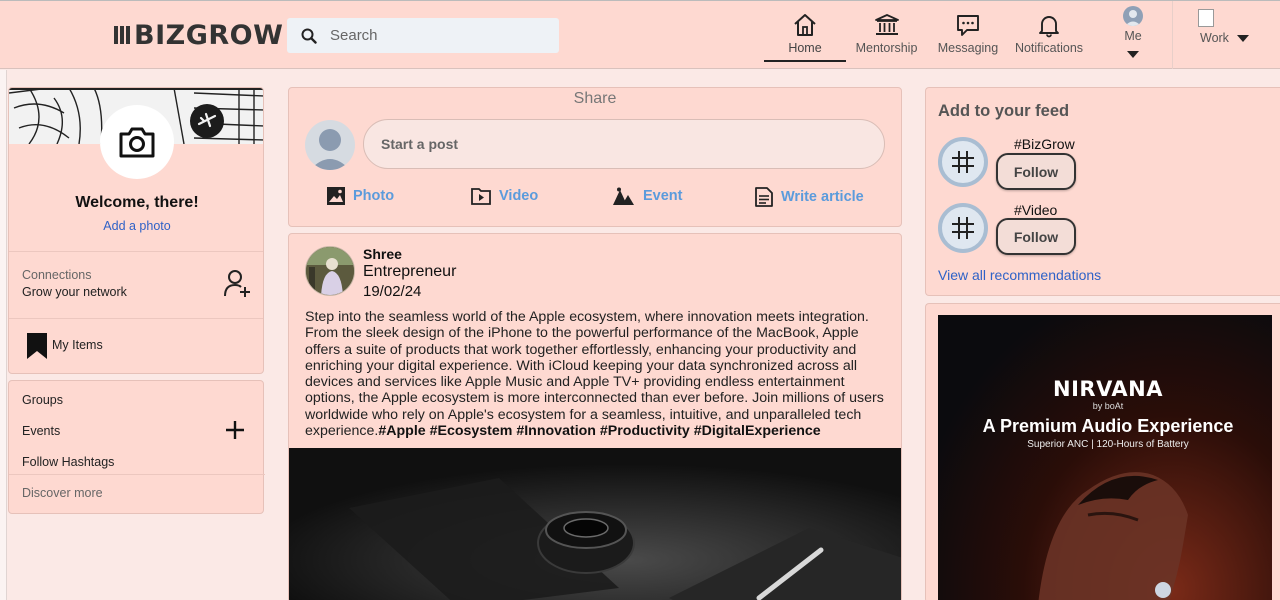 The image size is (1280, 600). Describe the element at coordinates (968, 48) in the screenshot. I see `nav-messaging-label: Messaging` at that location.